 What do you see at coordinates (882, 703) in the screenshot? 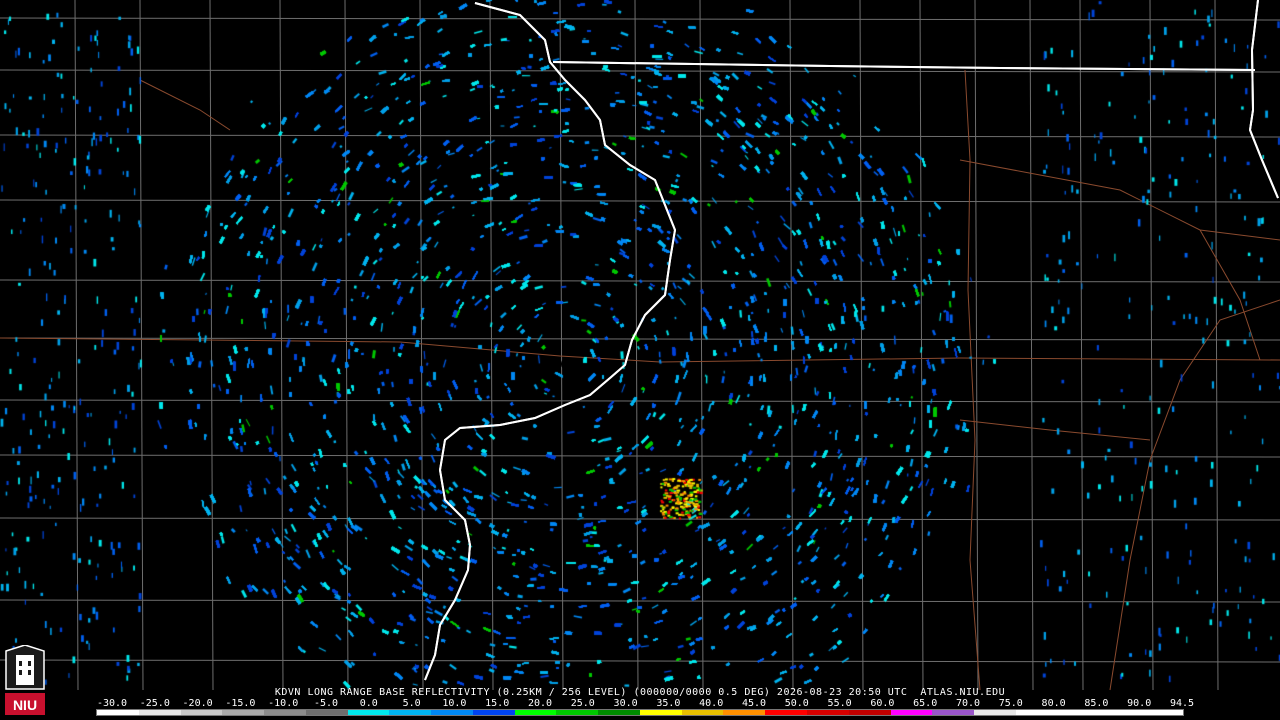
I see `colorbar-tick-label: 60.0` at bounding box center [882, 703].